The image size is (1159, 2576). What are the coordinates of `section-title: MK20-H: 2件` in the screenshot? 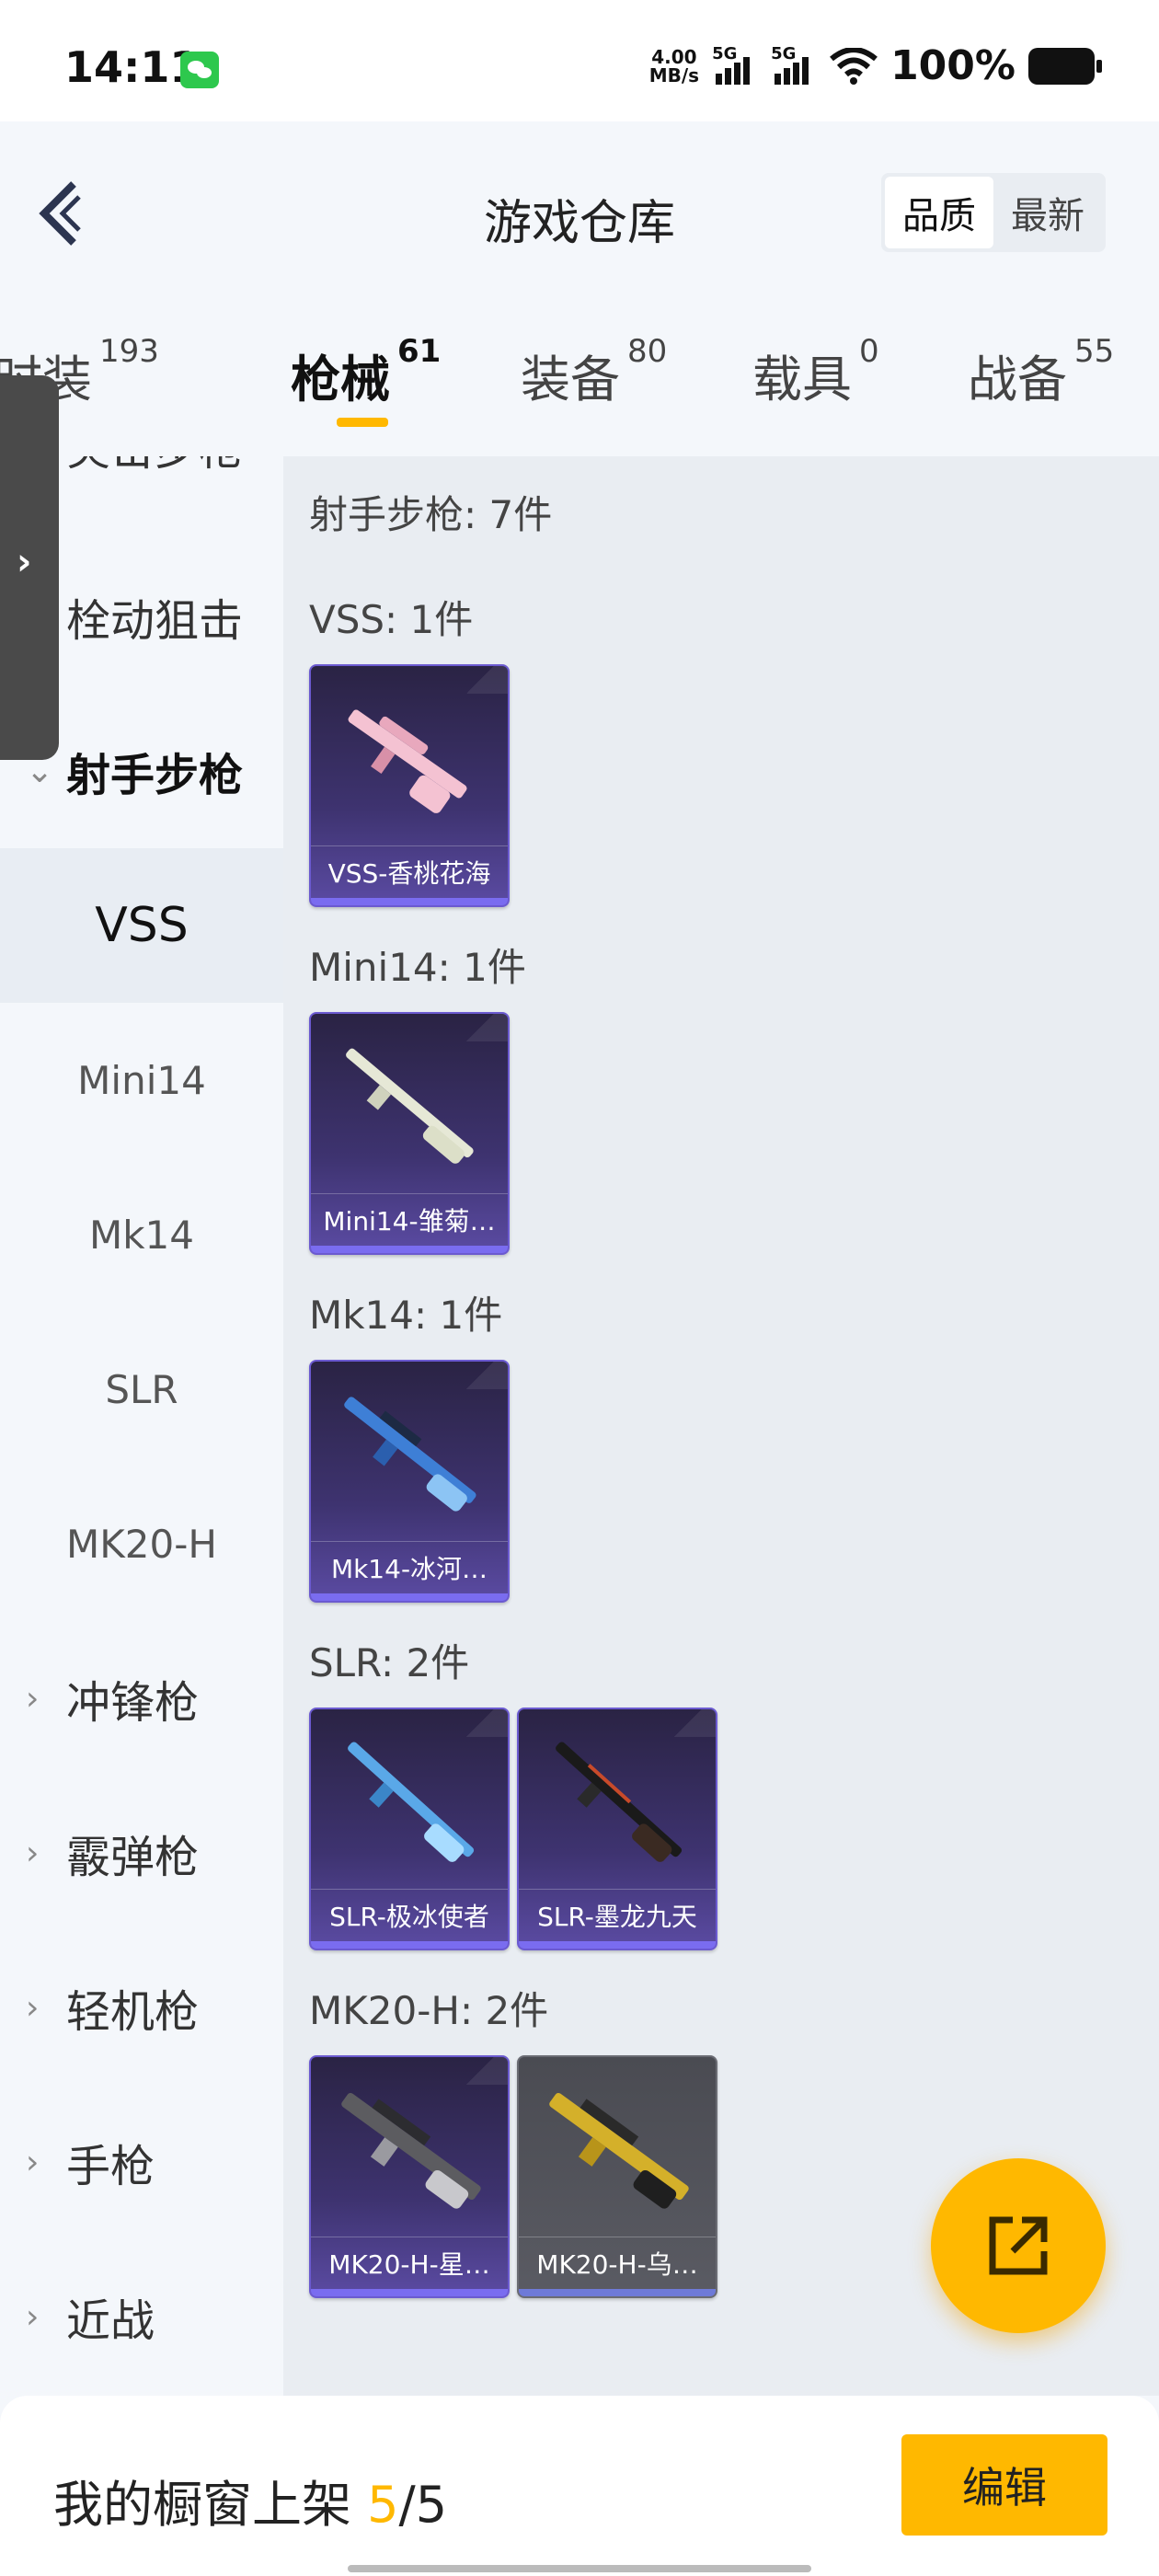 It's located at (429, 2010).